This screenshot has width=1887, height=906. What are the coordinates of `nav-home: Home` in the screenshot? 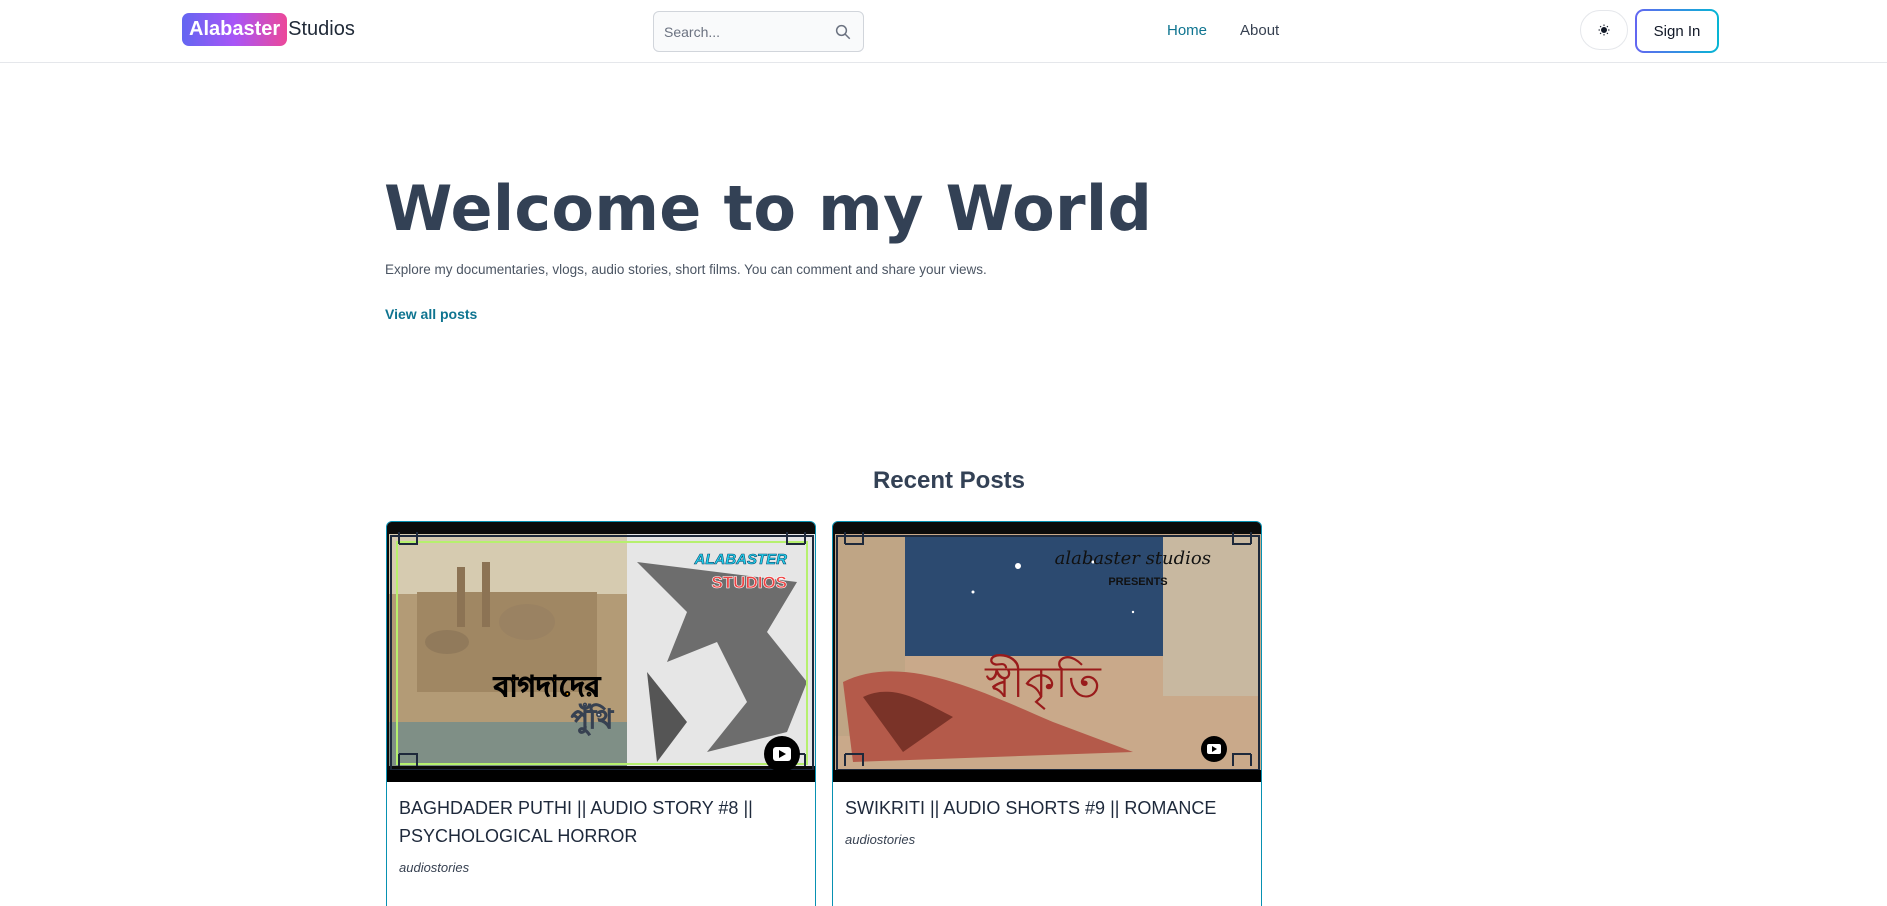 It's located at (1187, 30).